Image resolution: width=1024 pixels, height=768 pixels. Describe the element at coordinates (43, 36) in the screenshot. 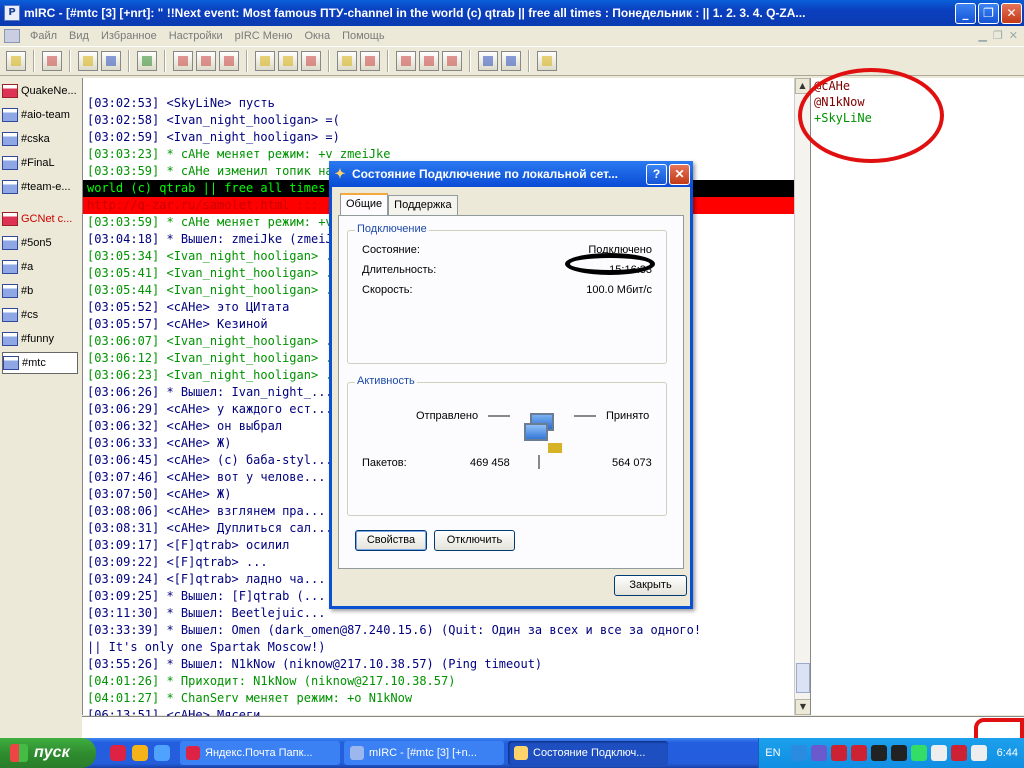

I see `menu-file: Файл` at that location.